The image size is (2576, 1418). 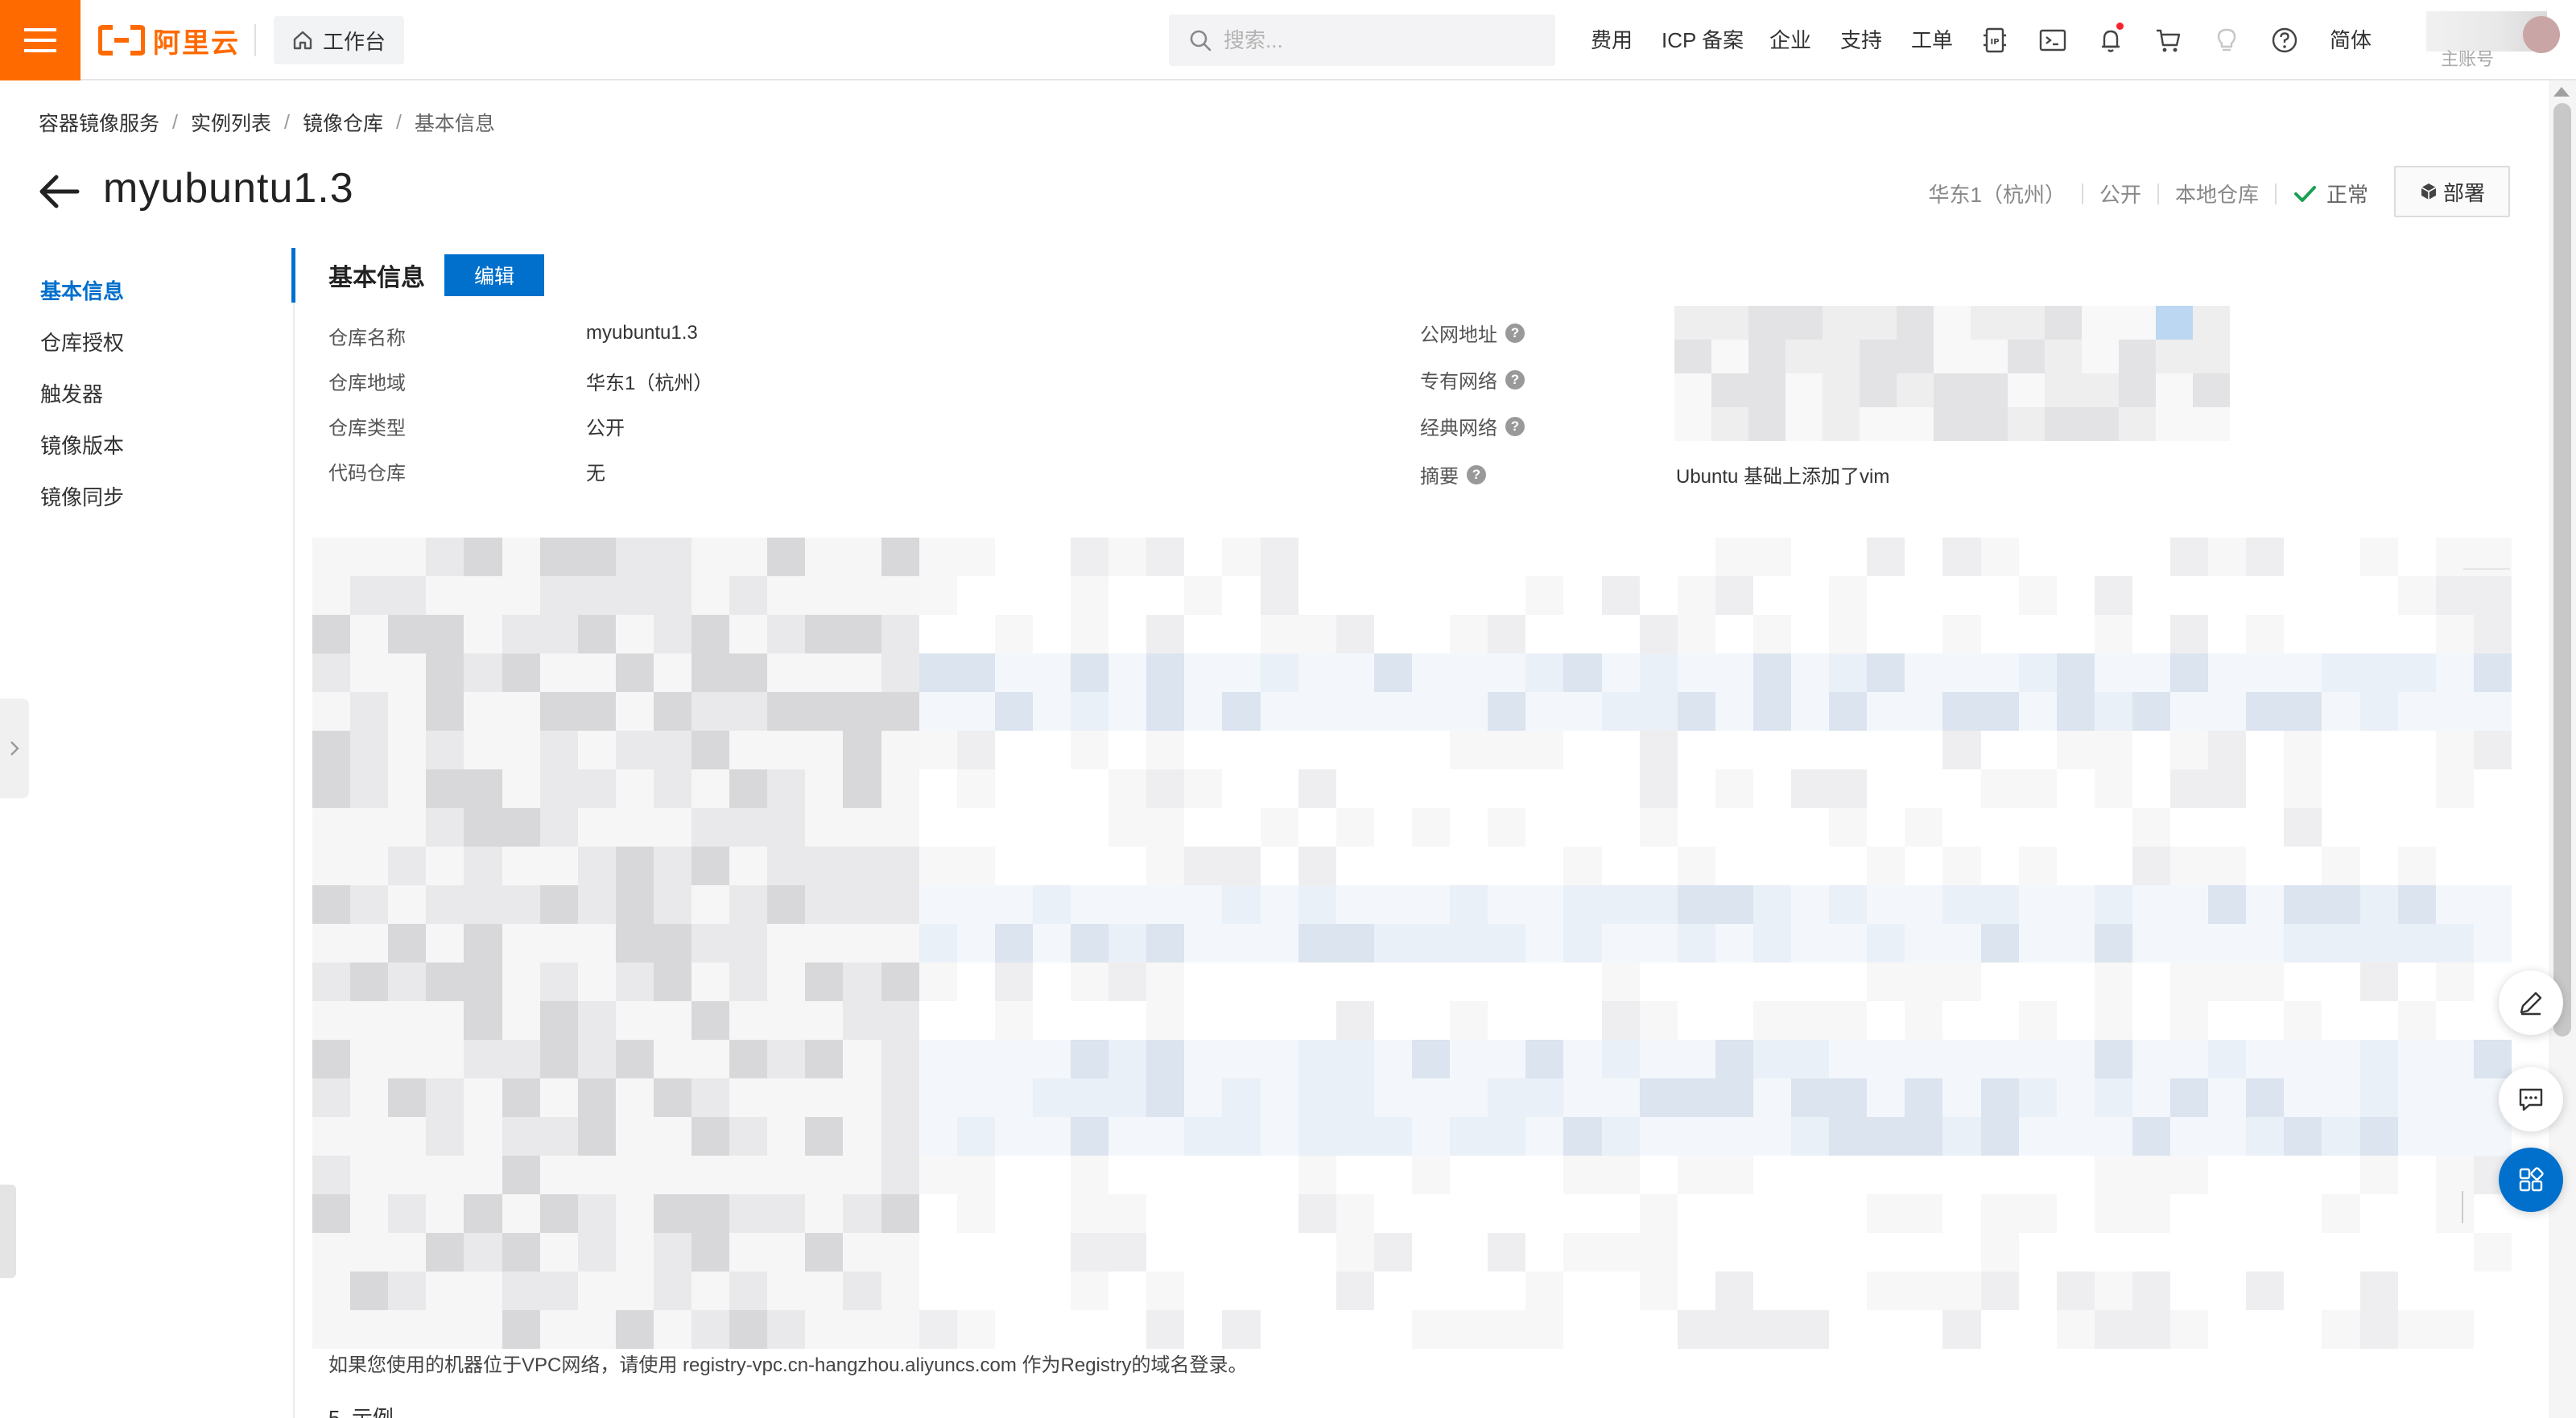 I want to click on nav-enterprise: 企业, so click(x=1790, y=39).